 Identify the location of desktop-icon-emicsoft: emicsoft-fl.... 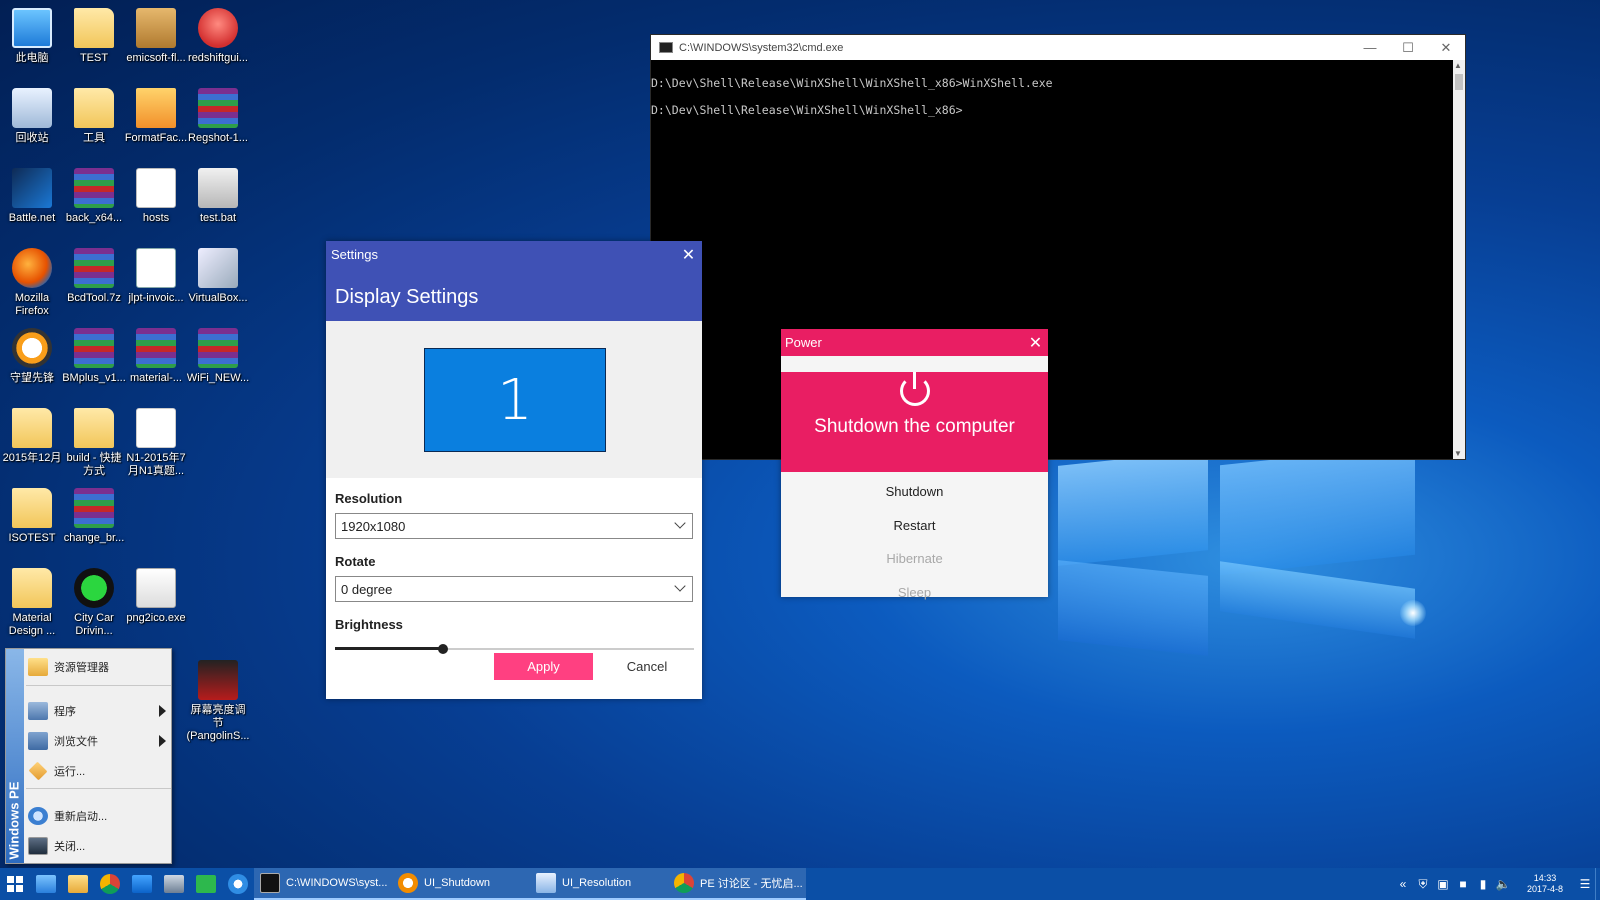
(156, 36).